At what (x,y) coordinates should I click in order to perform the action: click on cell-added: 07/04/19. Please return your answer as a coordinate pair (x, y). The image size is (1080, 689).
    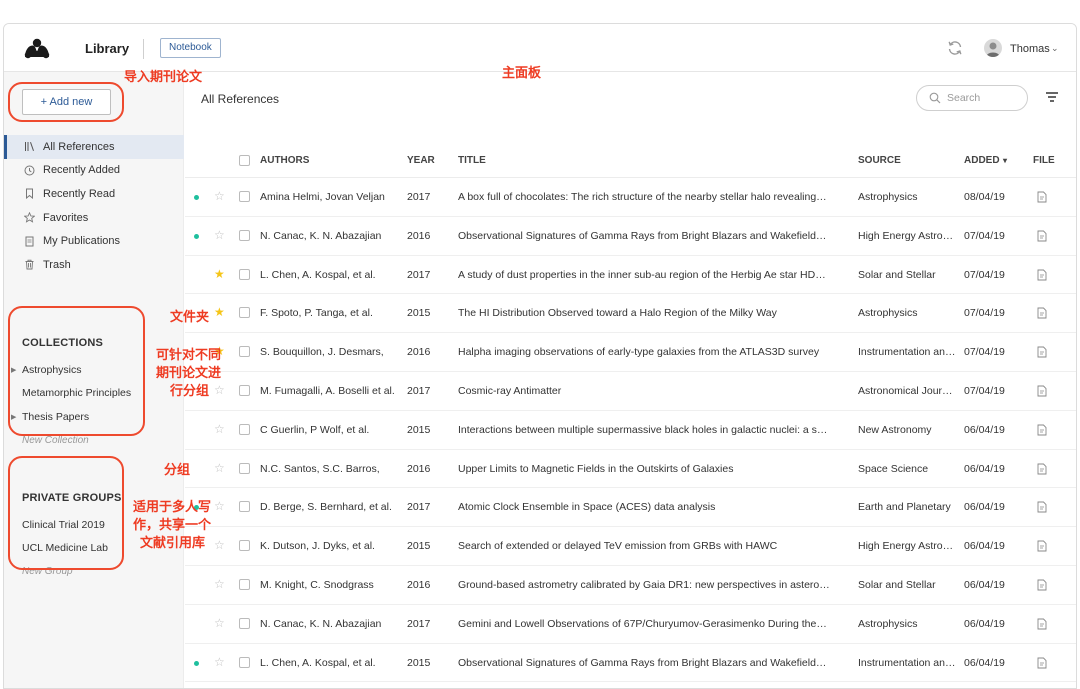
    Looking at the image, I should click on (984, 274).